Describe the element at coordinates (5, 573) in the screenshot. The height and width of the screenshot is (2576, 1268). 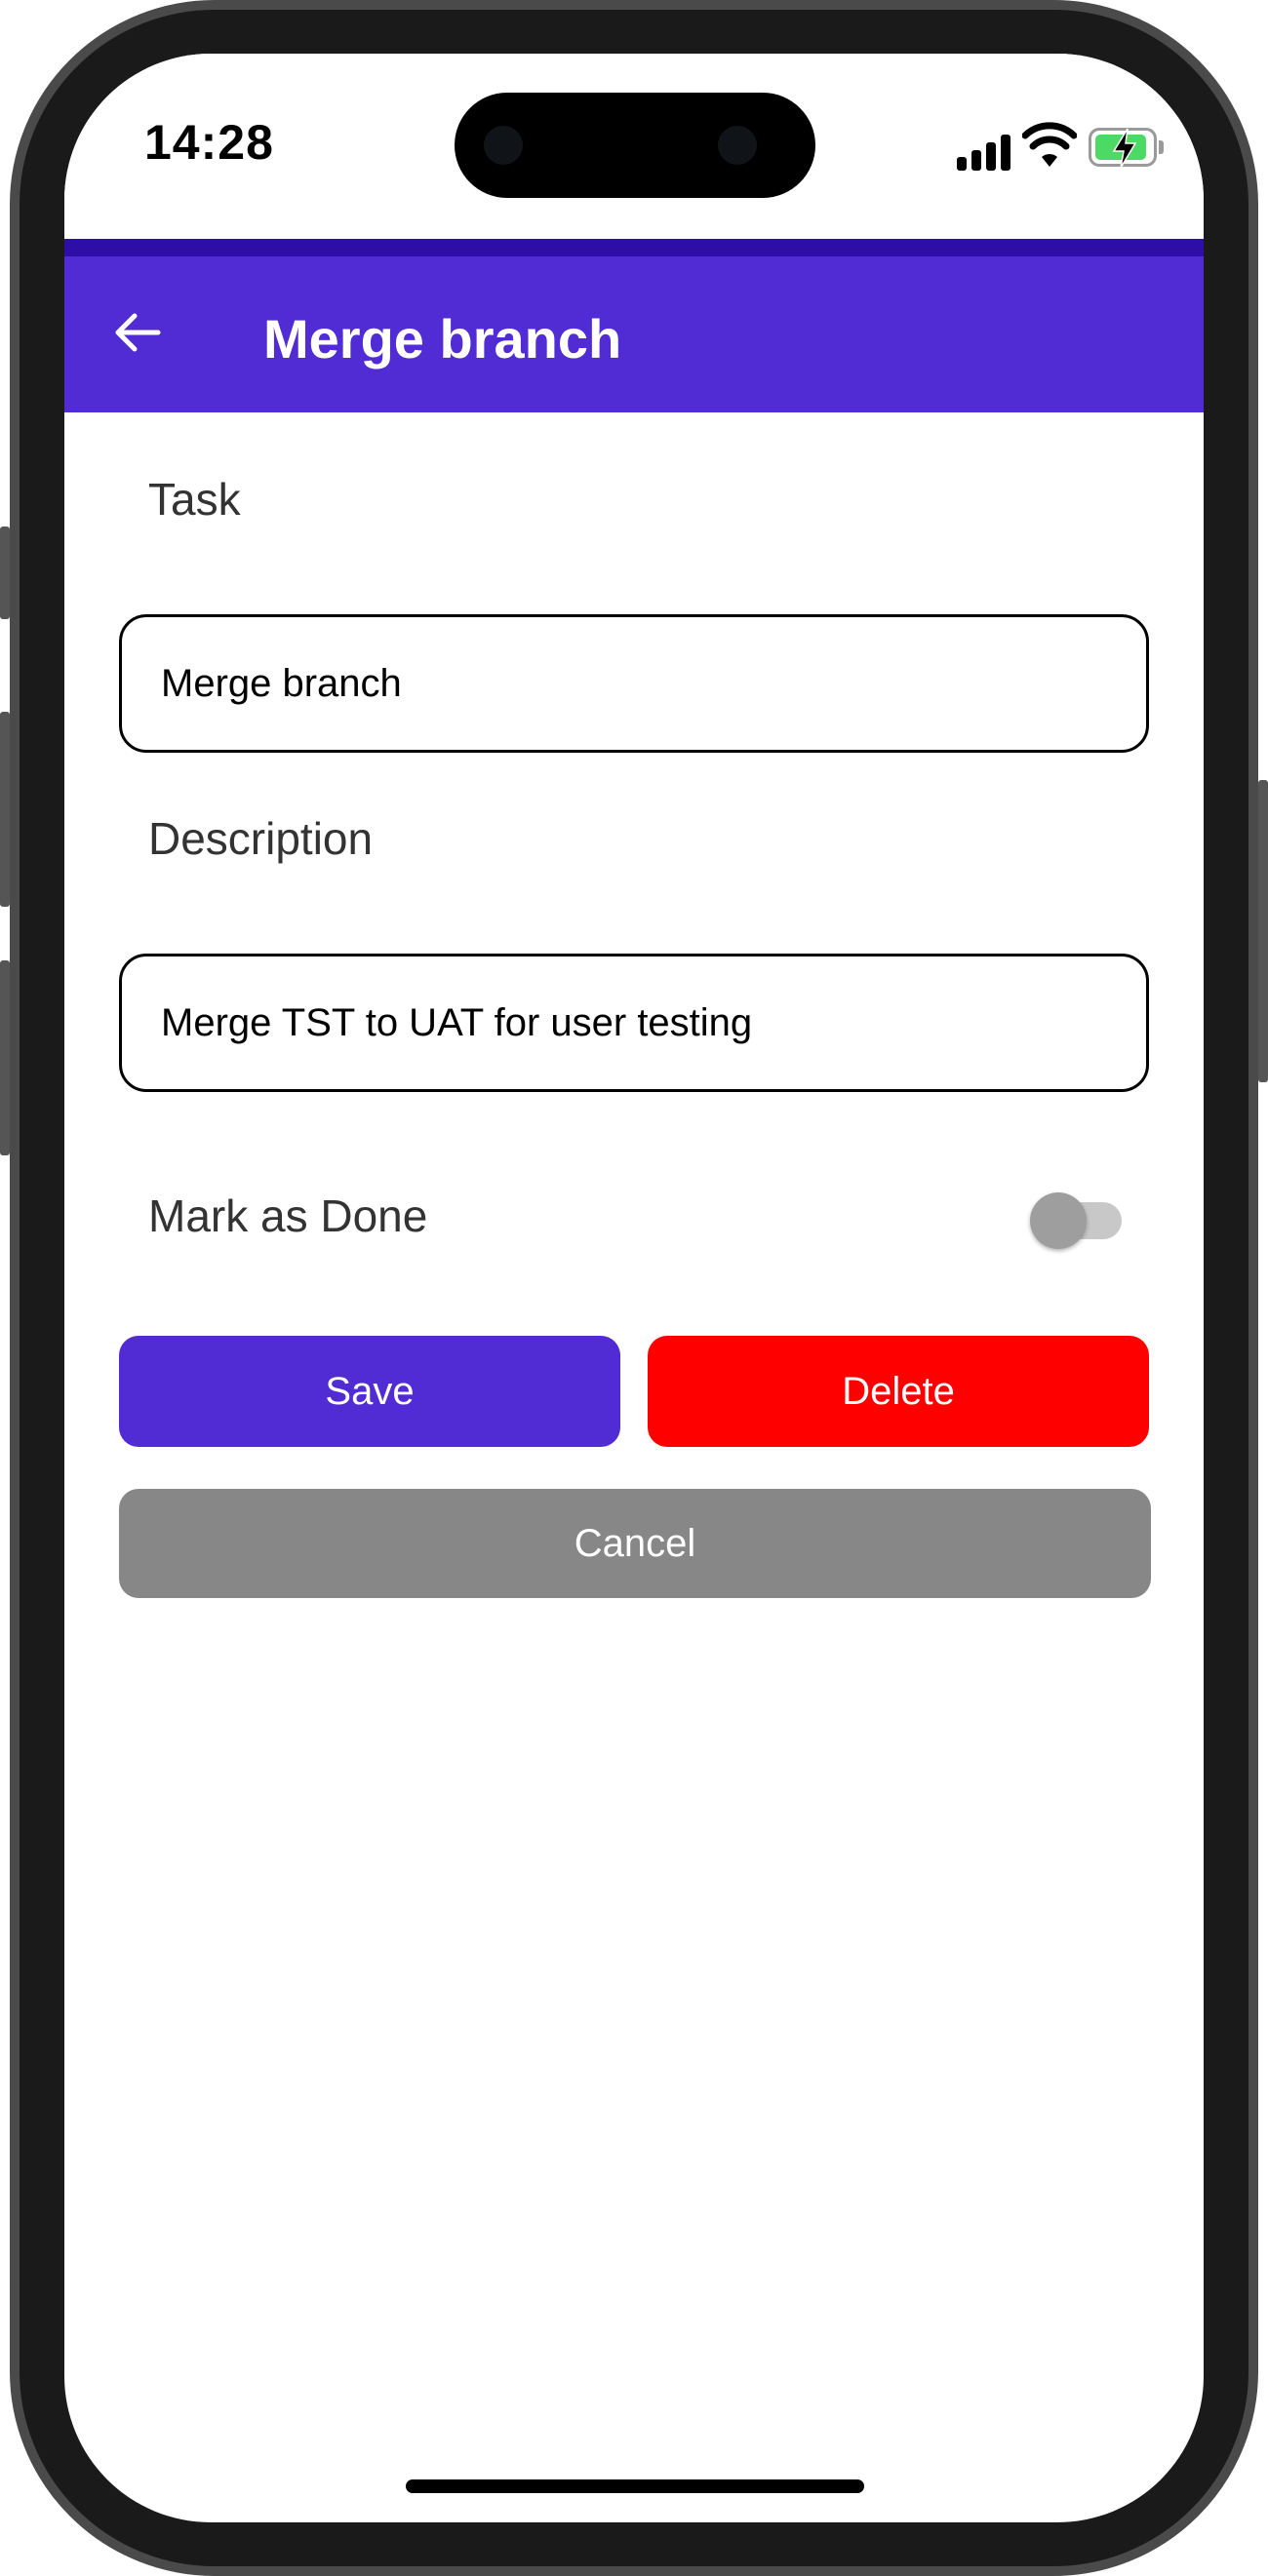
I see `silent-switch` at that location.